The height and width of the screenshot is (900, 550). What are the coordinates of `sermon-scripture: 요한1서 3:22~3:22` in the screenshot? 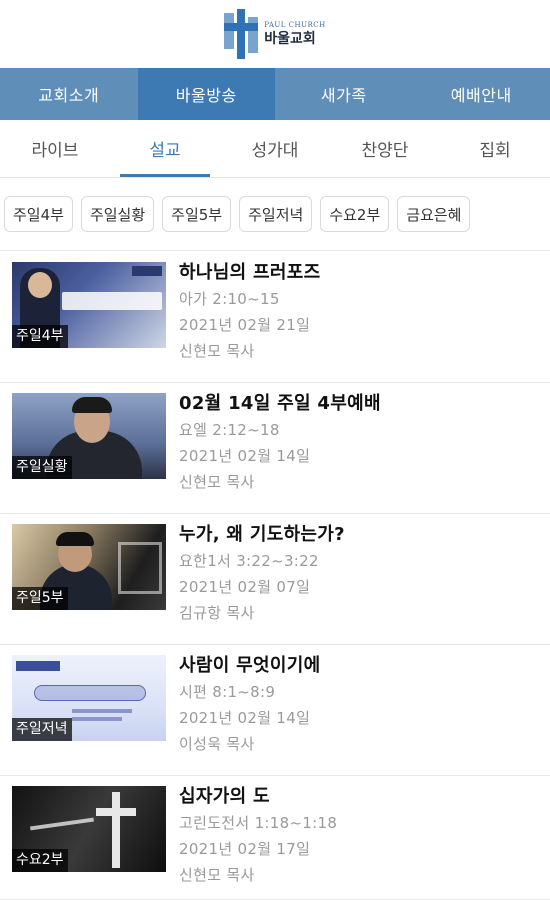 It's located at (249, 561).